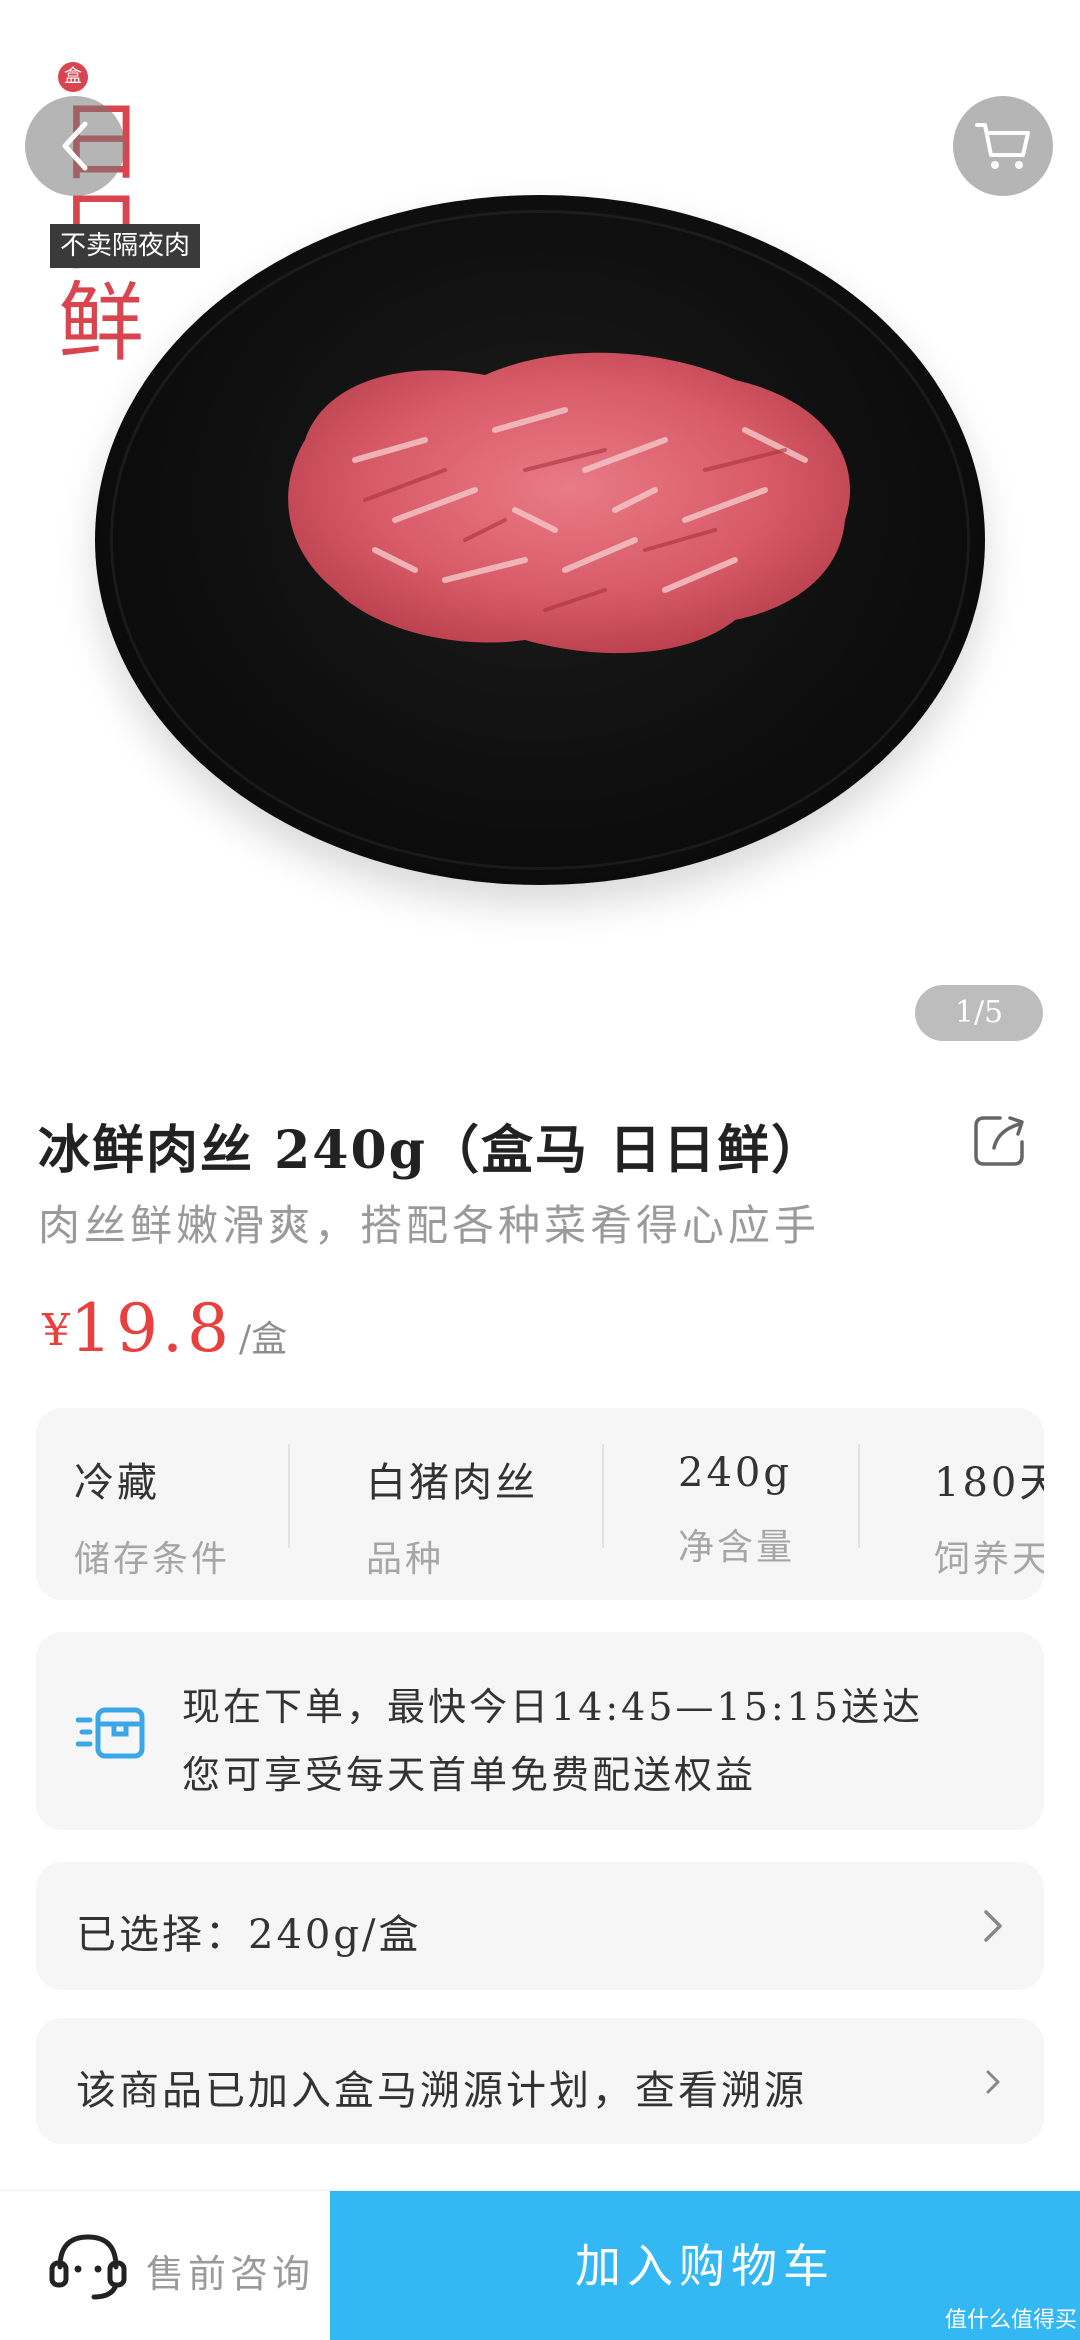 The height and width of the screenshot is (2340, 1080). I want to click on delivery-benefit: 您可享受每天首单免费配送权益, so click(469, 1775).